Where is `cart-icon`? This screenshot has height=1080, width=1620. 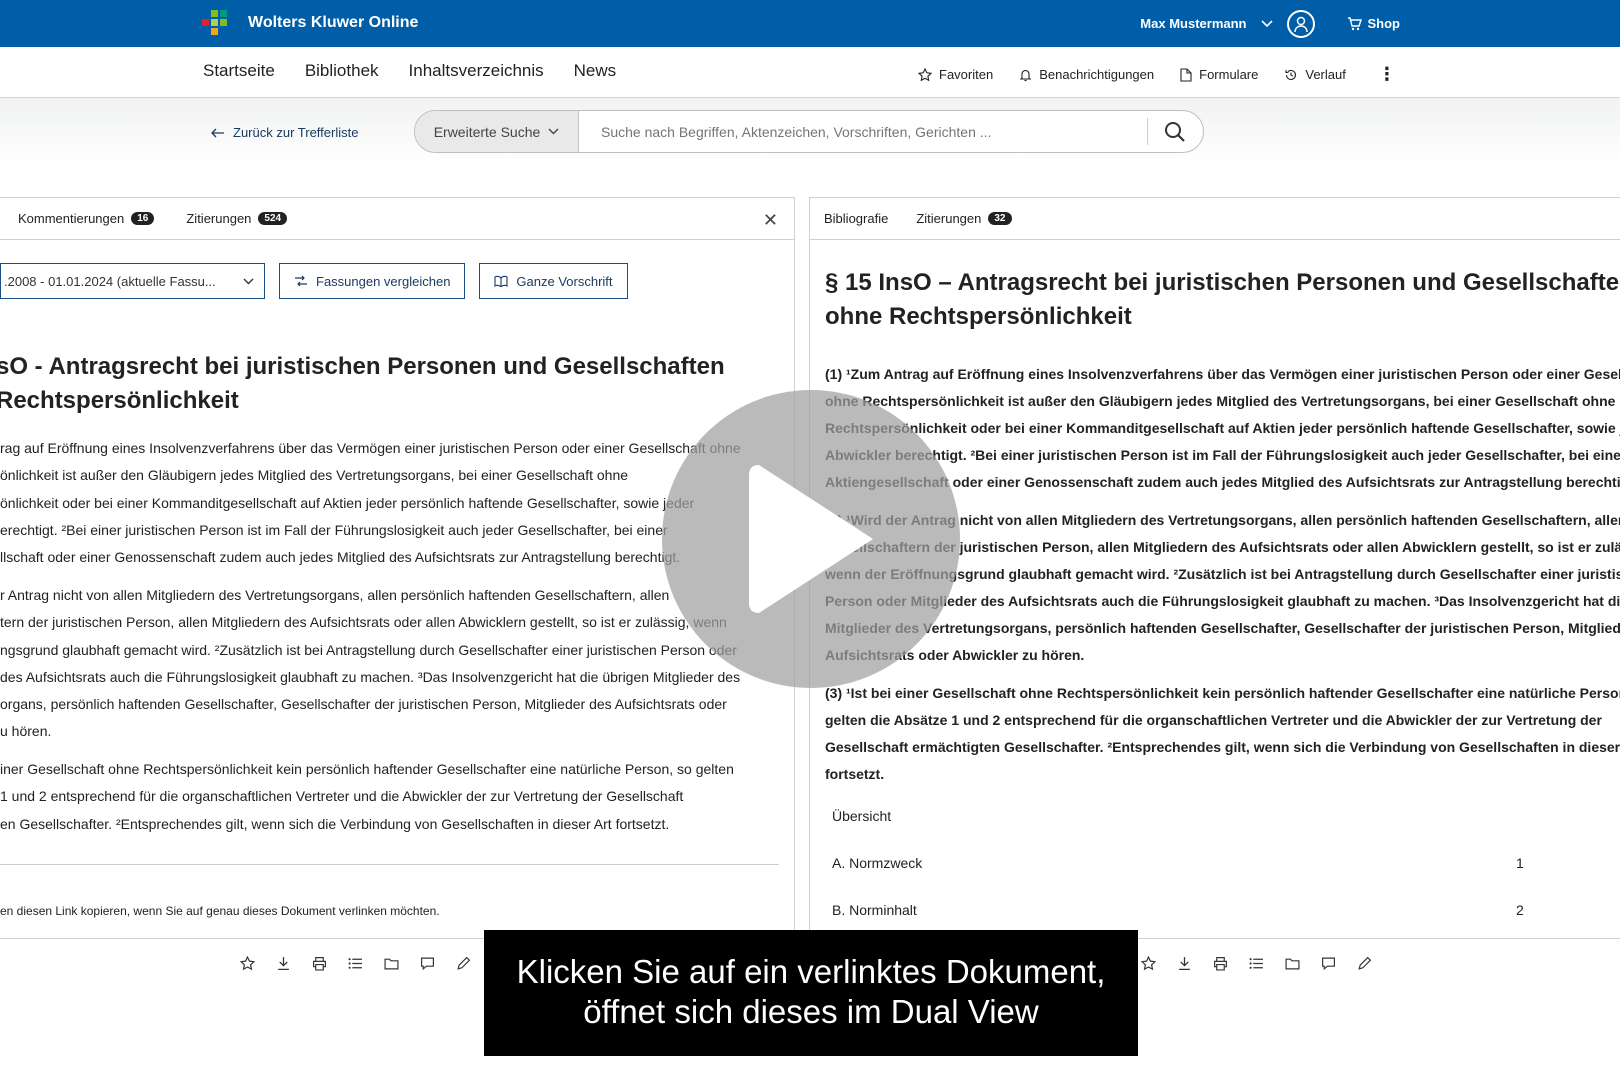
cart-icon is located at coordinates (1354, 23).